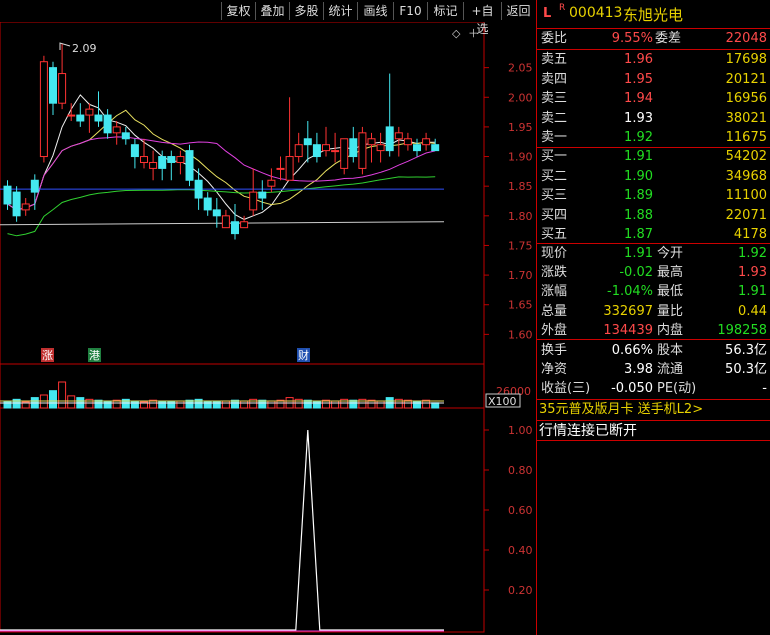 The width and height of the screenshot is (770, 635). Describe the element at coordinates (502, 401) in the screenshot. I see `volume-unit-label: X100` at that location.